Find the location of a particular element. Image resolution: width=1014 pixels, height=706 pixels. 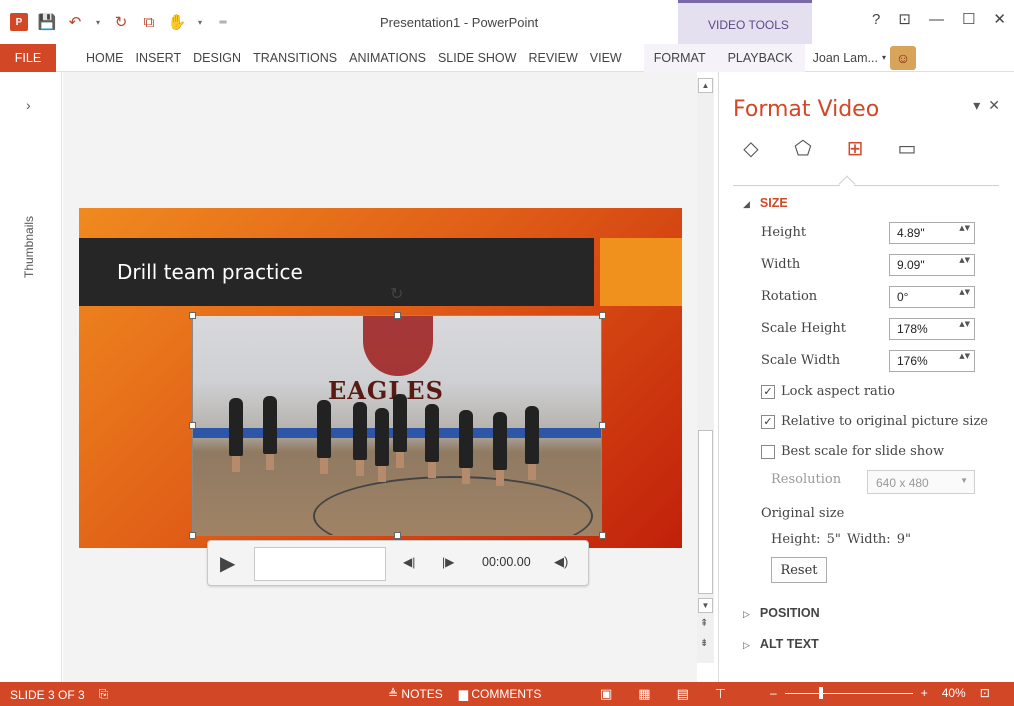

effects-icon: ⬠ is located at coordinates (803, 148).